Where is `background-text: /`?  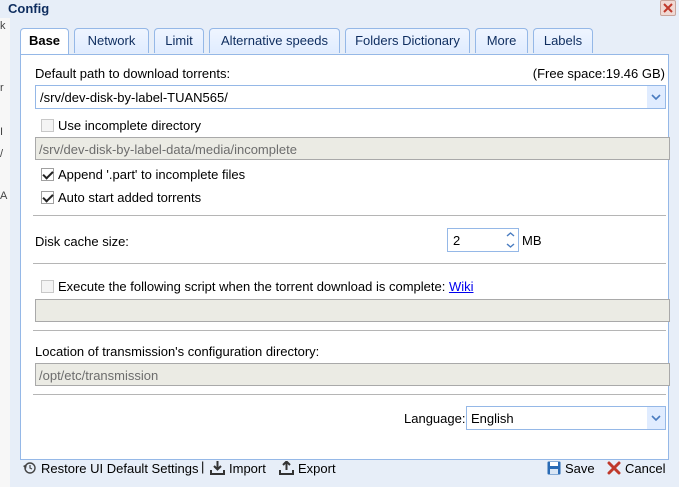 background-text: / is located at coordinates (2, 154).